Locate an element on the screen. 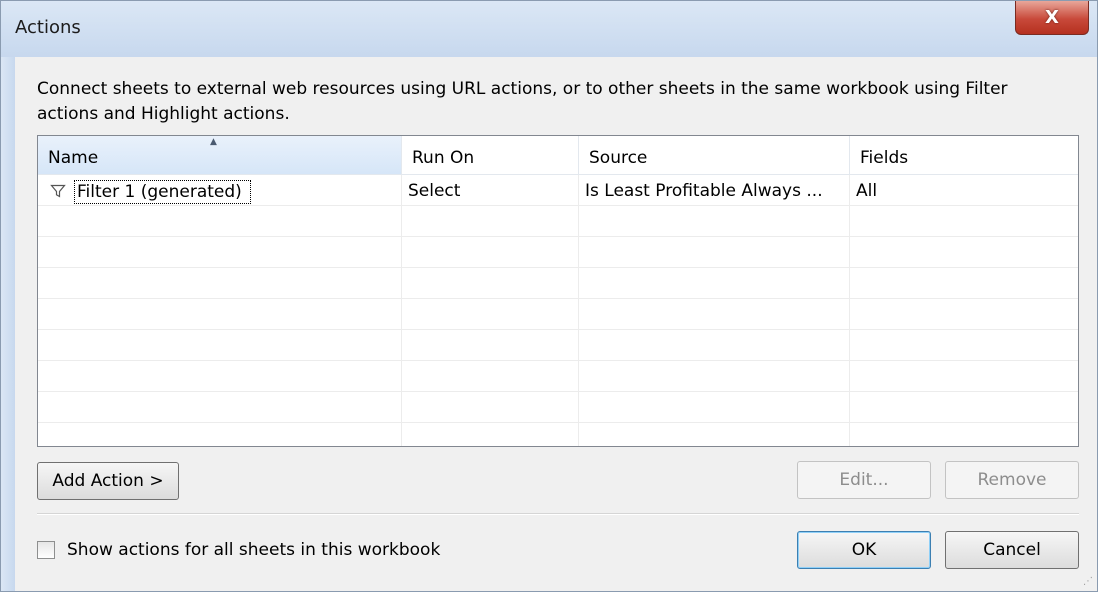  add-action-button: Add Action > is located at coordinates (108, 481).